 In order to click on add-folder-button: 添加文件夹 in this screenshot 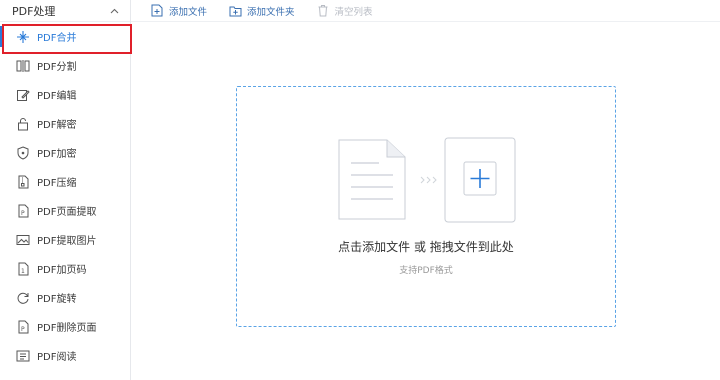, I will do `click(262, 11)`.